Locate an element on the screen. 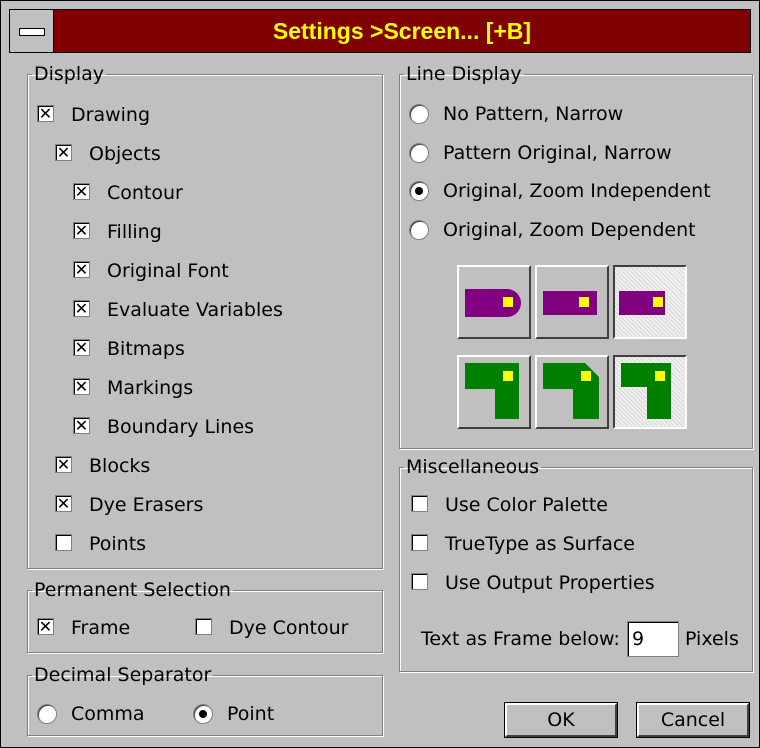 The width and height of the screenshot is (760, 748). tile-green-flat is located at coordinates (650, 392).